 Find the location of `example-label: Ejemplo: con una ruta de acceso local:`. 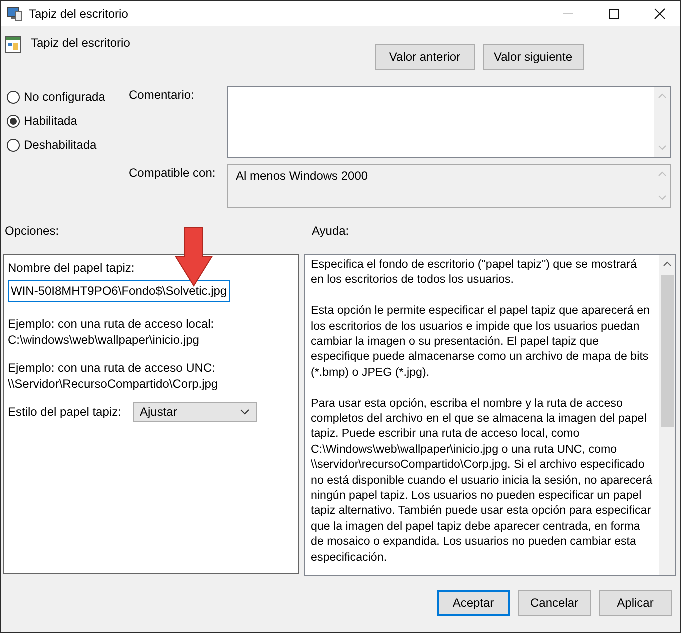

example-label: Ejemplo: con una ruta de acceso local: is located at coordinates (112, 324).